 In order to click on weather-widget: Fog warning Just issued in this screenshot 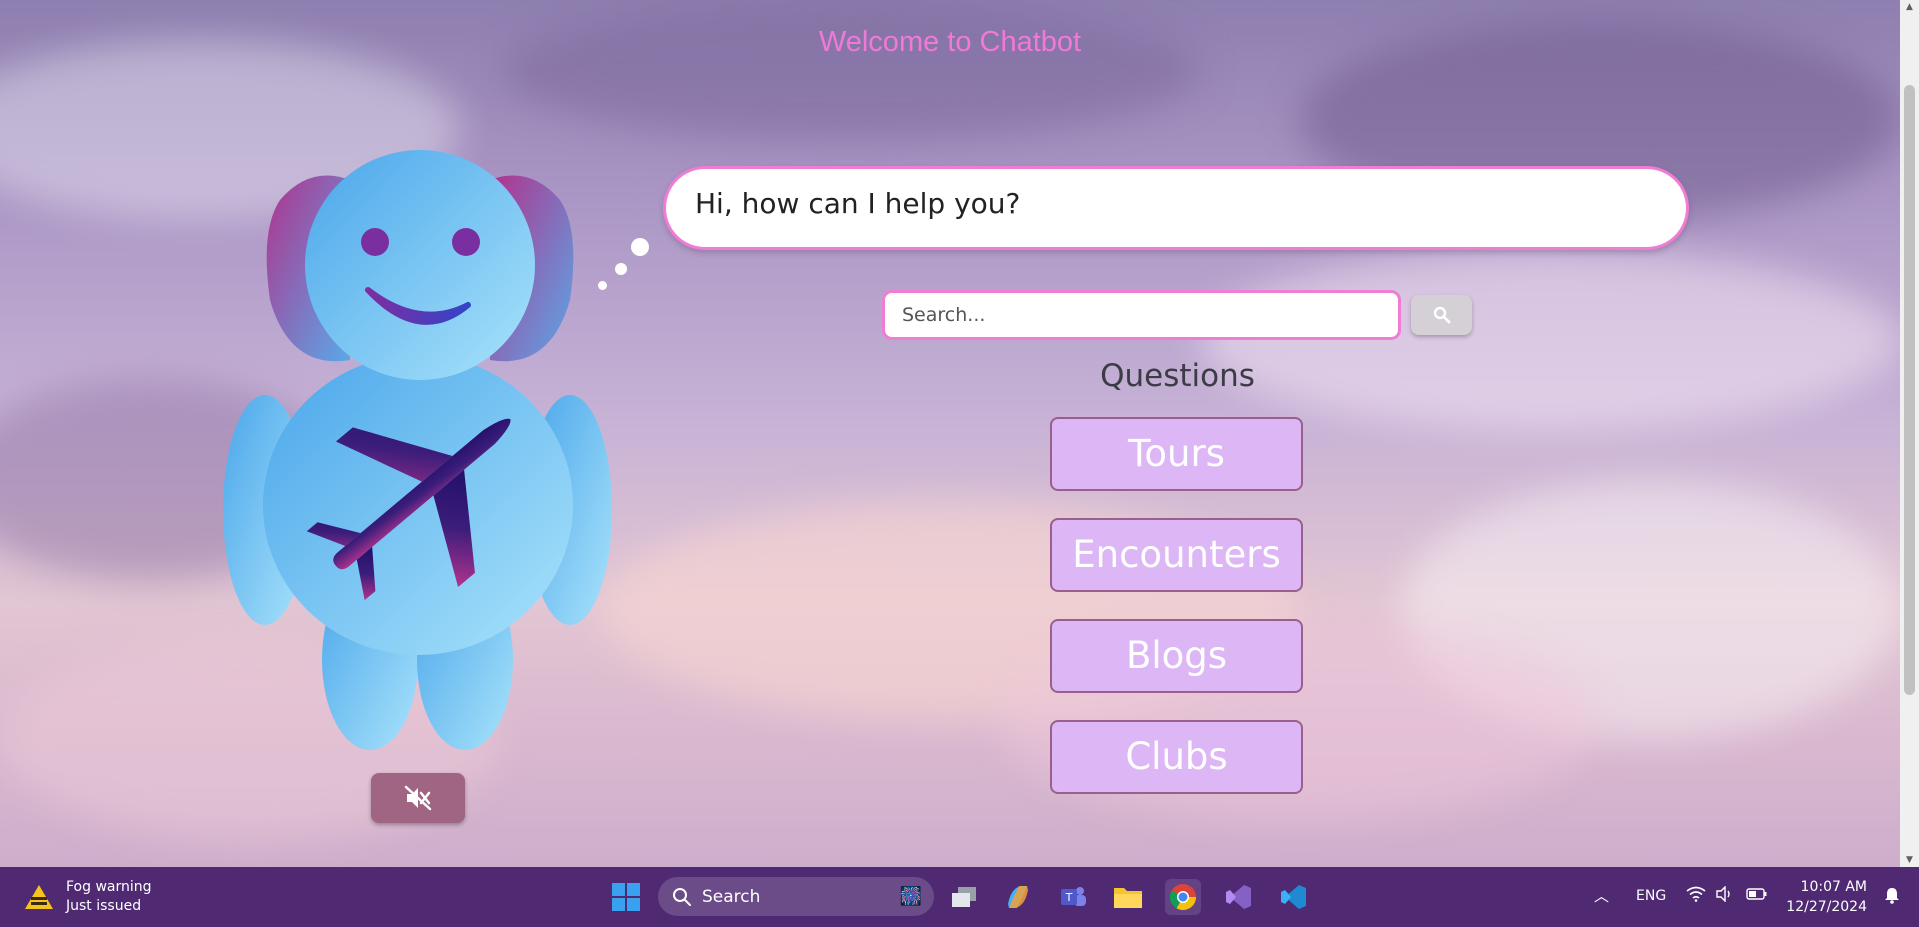, I will do `click(88, 897)`.